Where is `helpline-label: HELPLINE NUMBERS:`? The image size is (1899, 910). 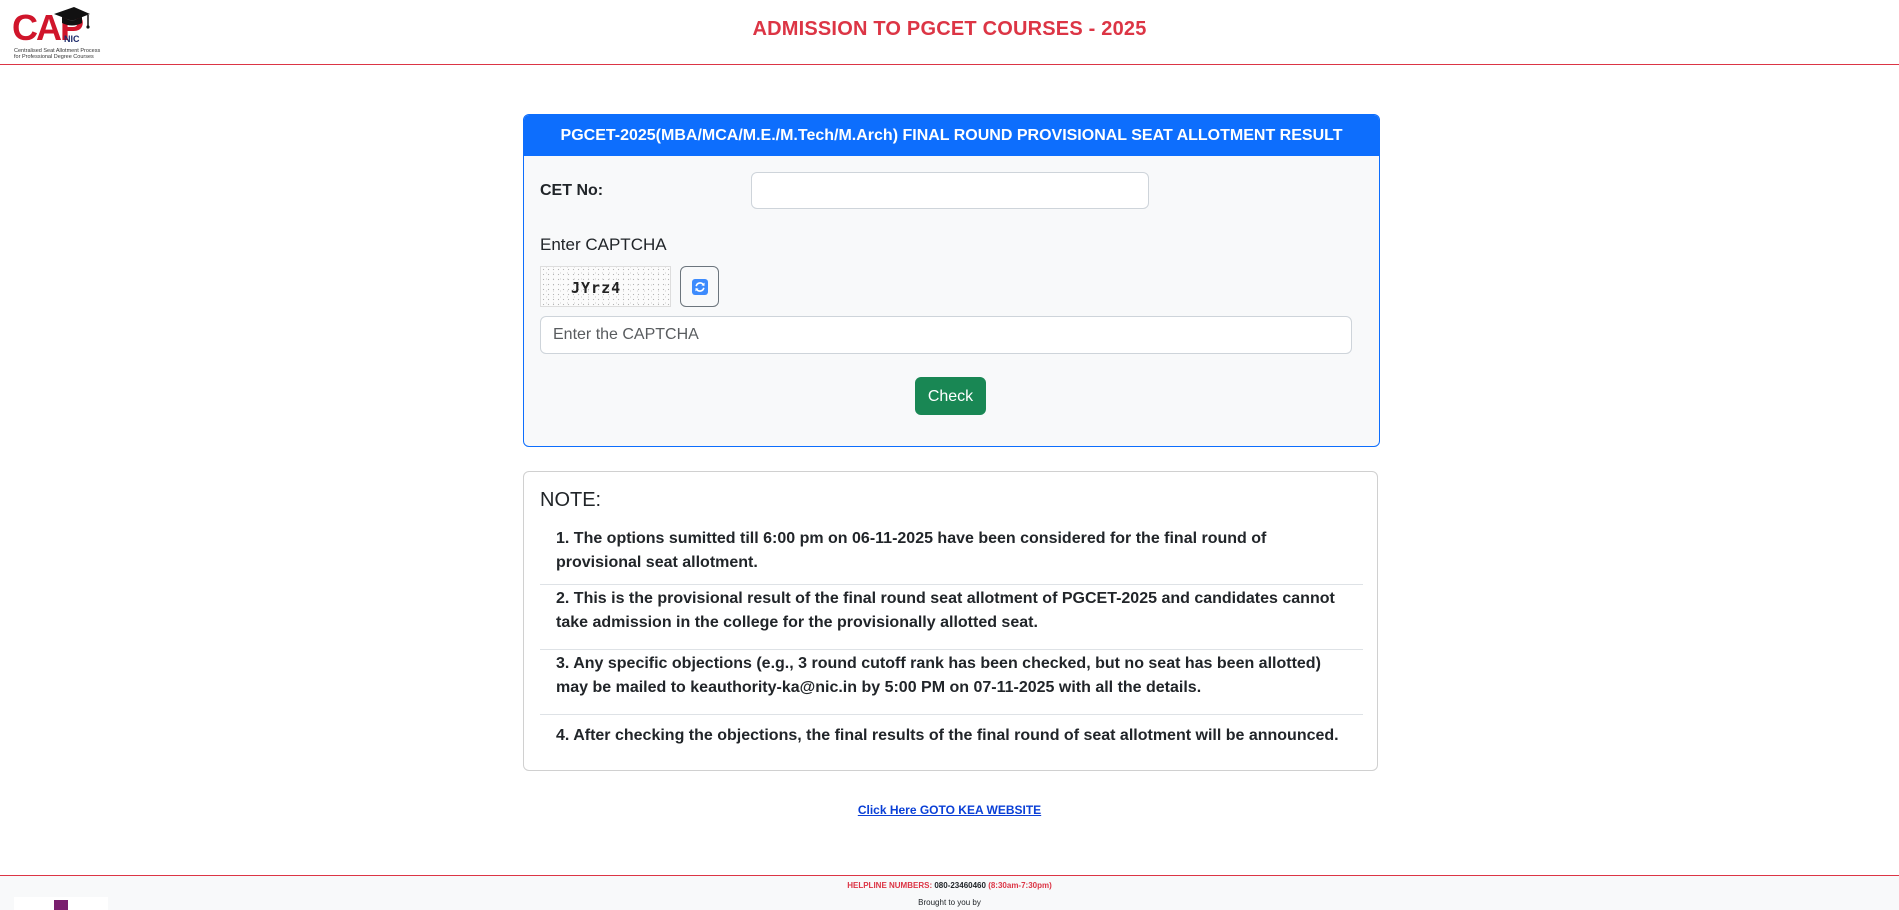 helpline-label: HELPLINE NUMBERS: is located at coordinates (890, 885).